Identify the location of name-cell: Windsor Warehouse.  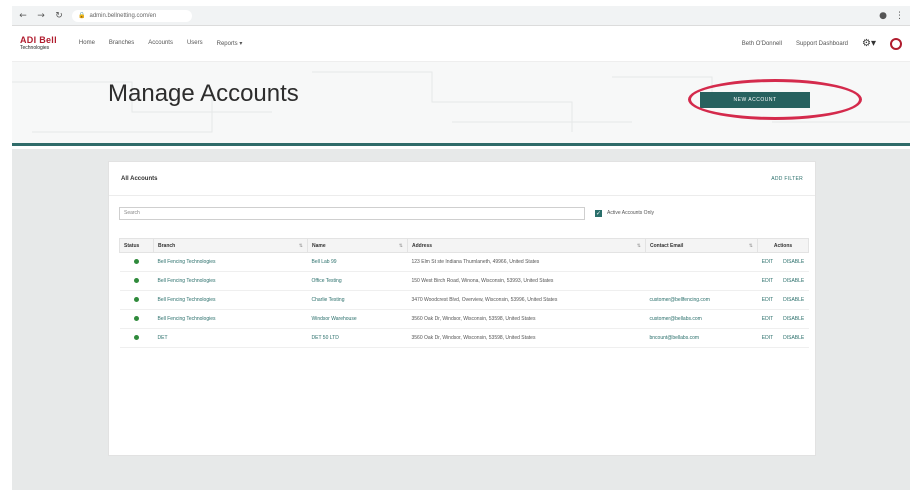
(357, 319).